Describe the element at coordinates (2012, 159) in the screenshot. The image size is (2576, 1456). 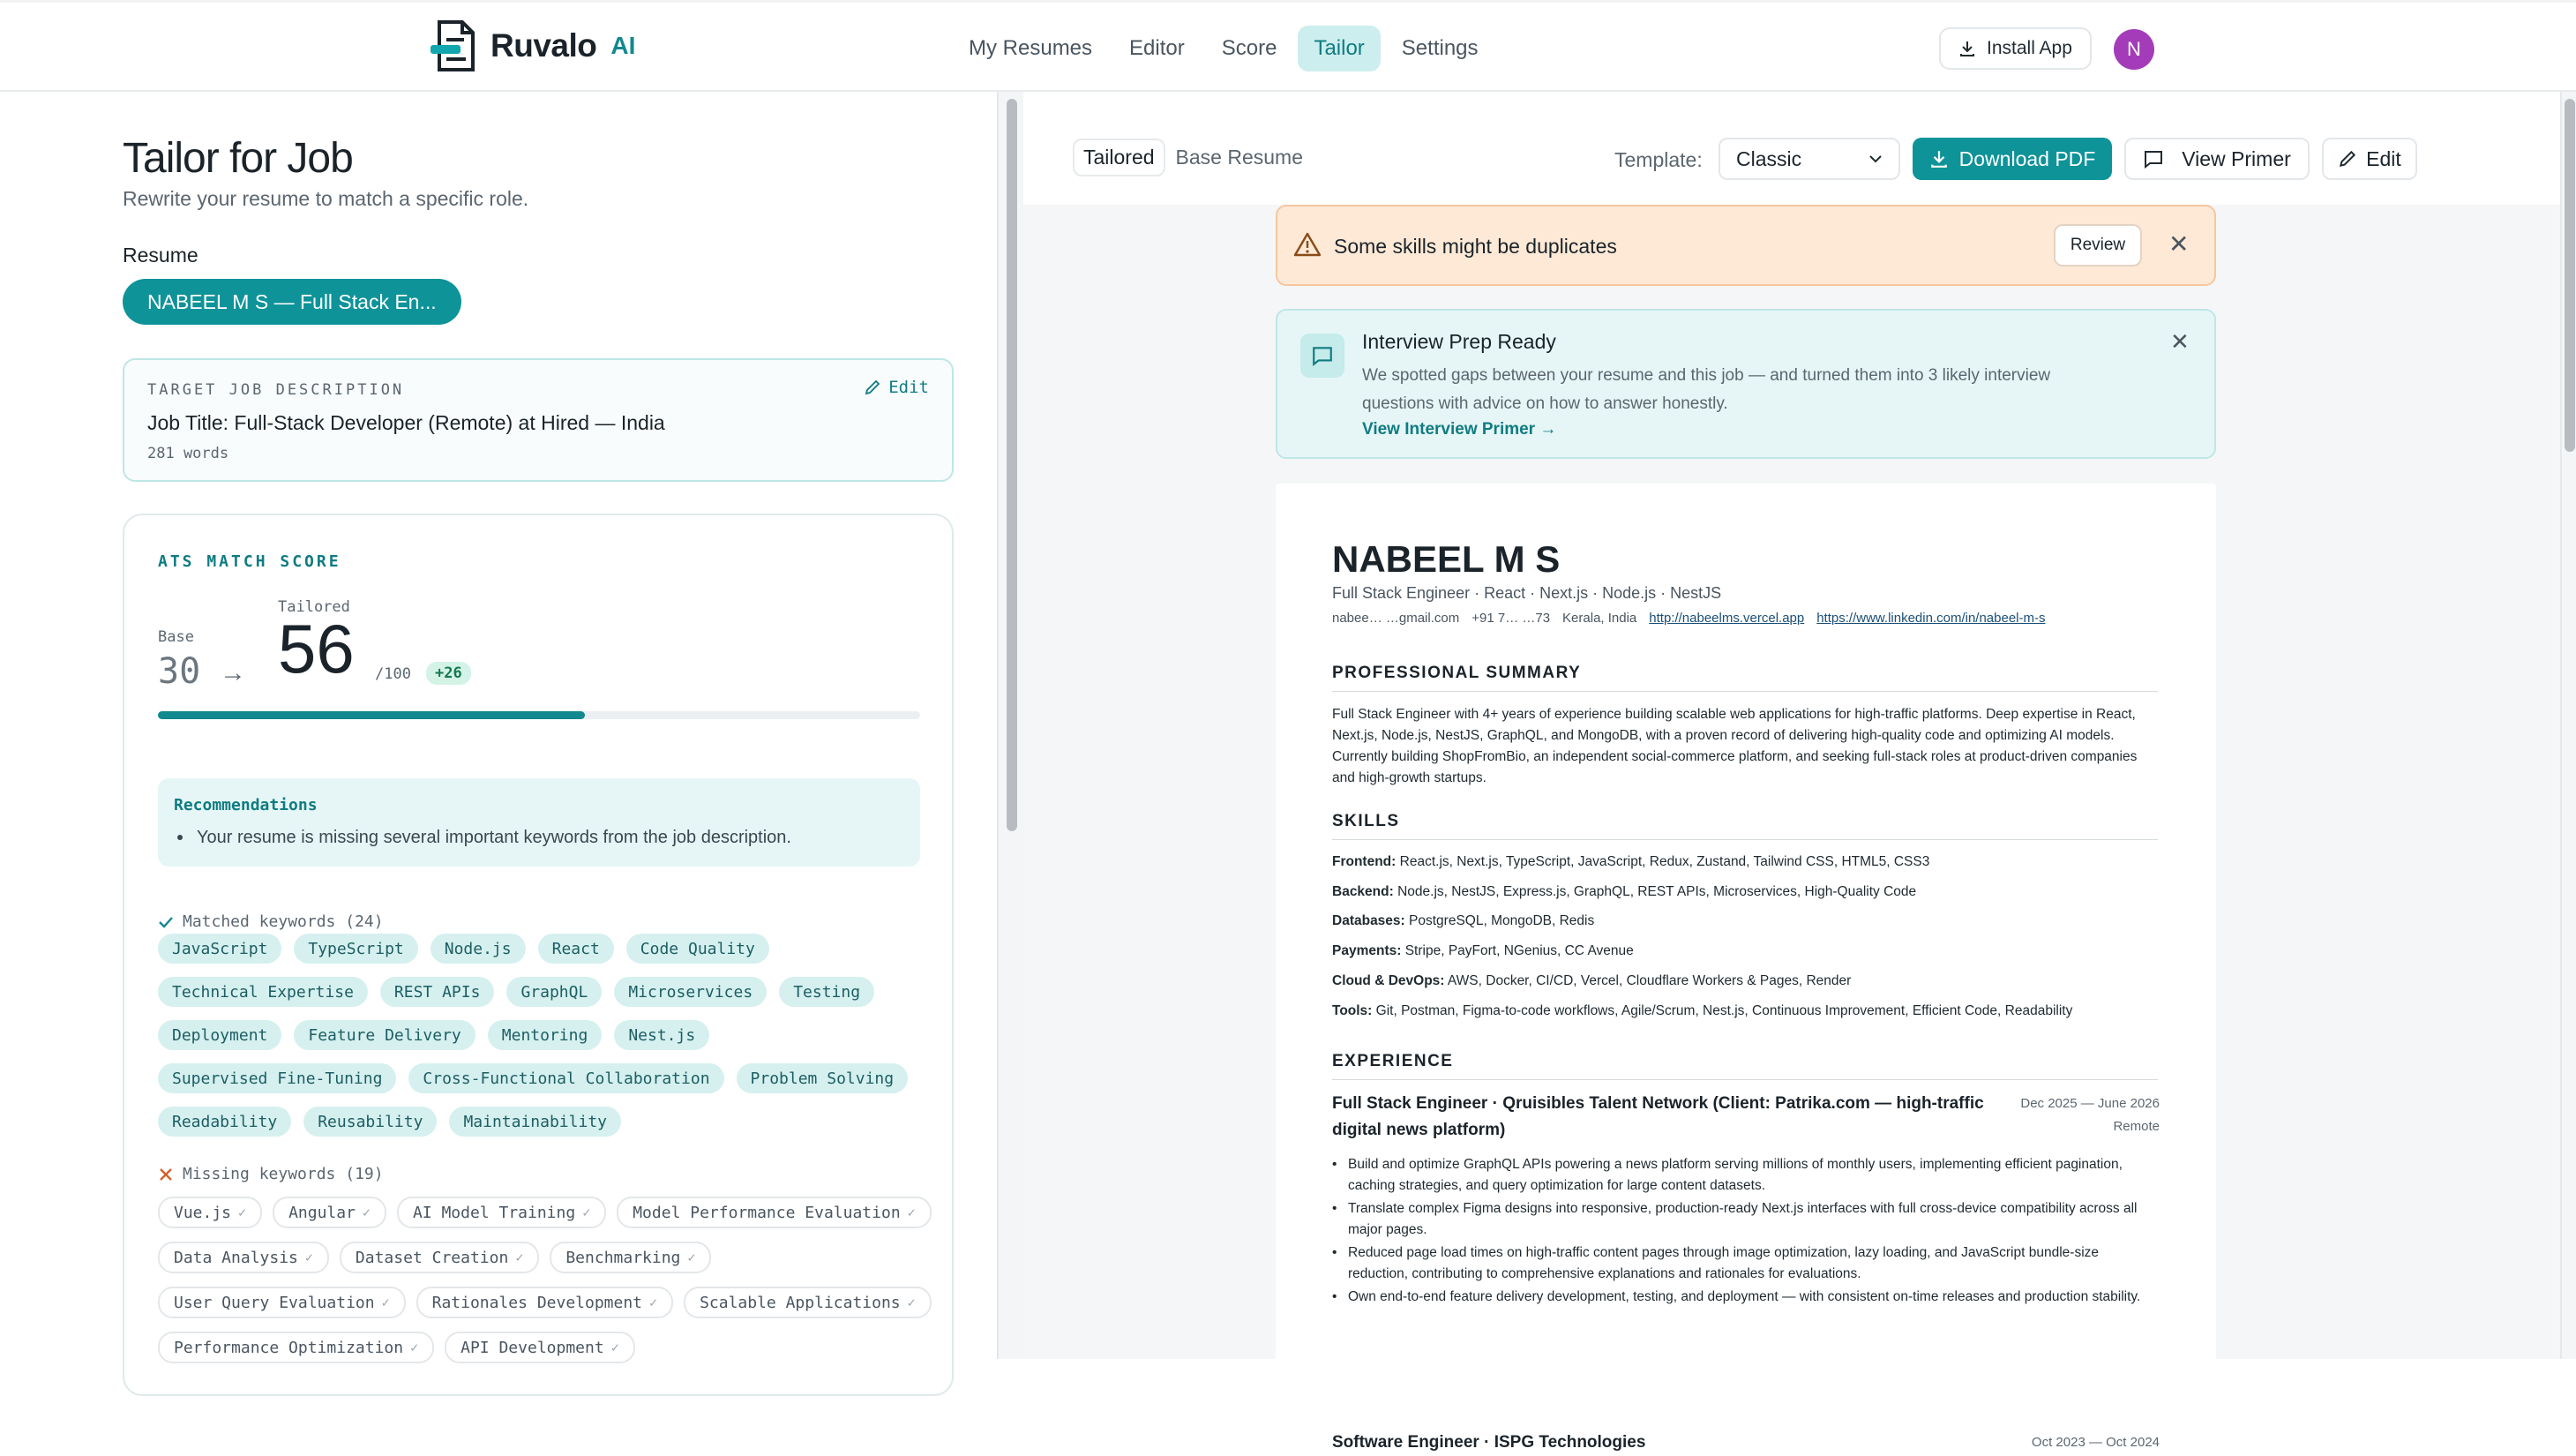
I see `download-pdf-button: Download PDF` at that location.